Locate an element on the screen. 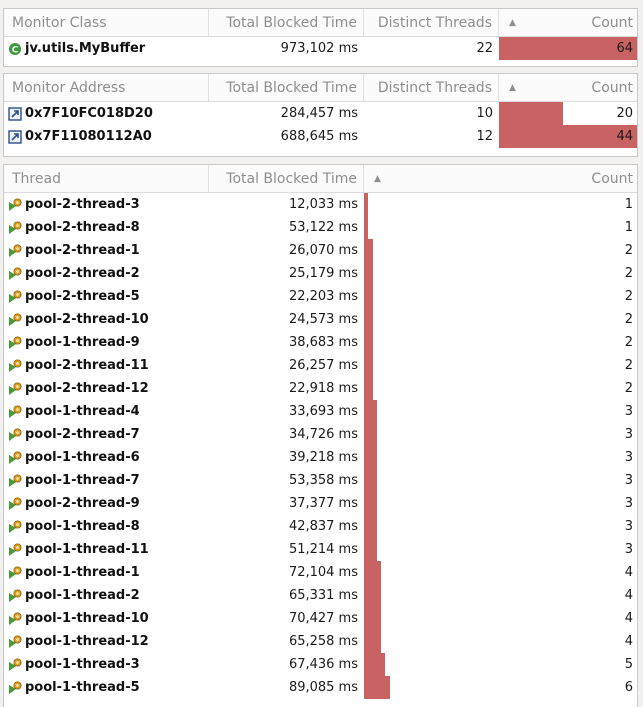 Image resolution: width=643 pixels, height=707 pixels. thread-name: pool-1-thread-9 is located at coordinates (82, 342).